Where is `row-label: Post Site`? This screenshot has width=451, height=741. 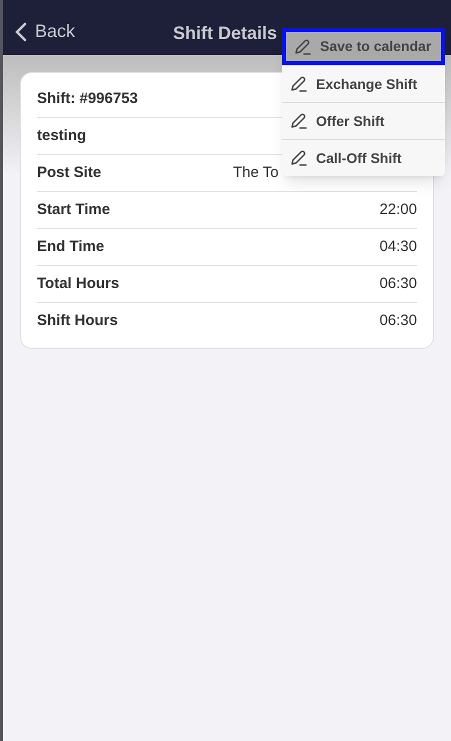 row-label: Post Site is located at coordinates (69, 172).